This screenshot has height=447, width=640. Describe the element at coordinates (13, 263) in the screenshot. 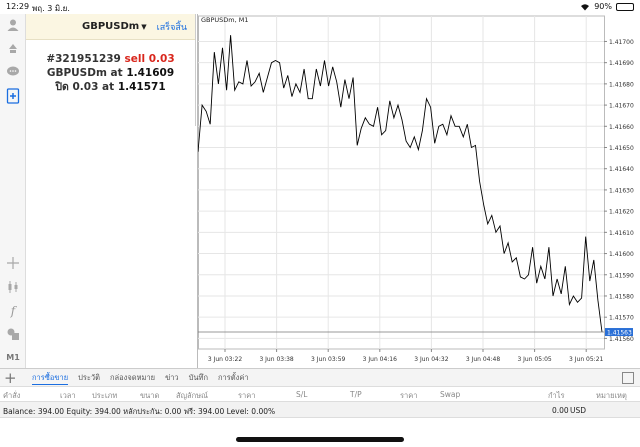

I see `crosshair-icon` at that location.